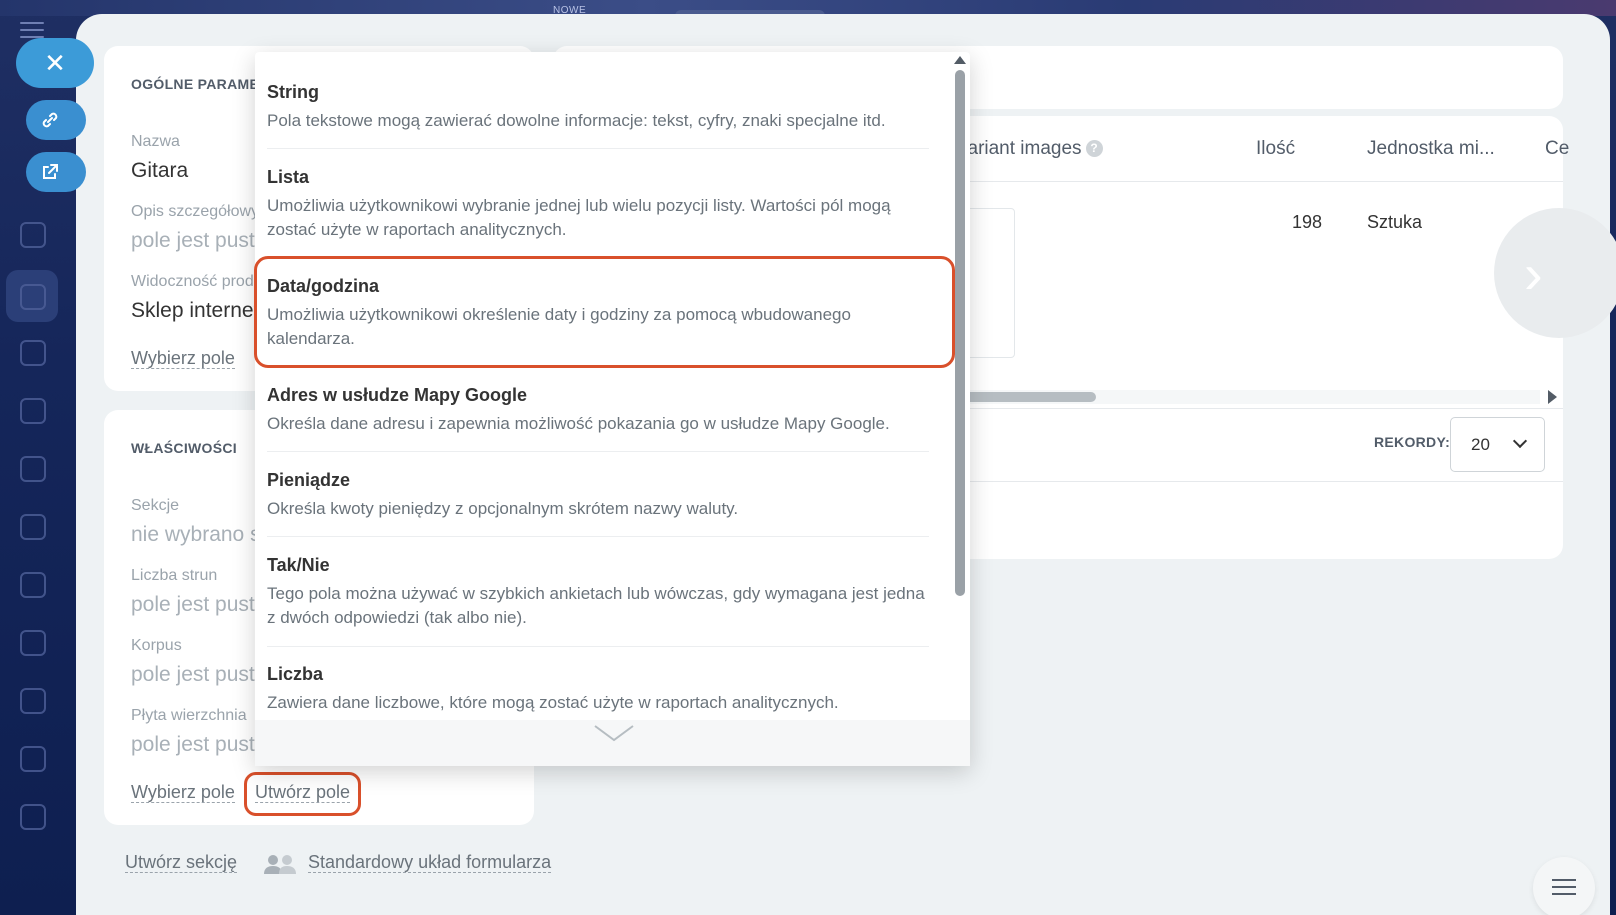  Describe the element at coordinates (397, 395) in the screenshot. I see `option-title: Adres w usłudze Mapy Google` at that location.